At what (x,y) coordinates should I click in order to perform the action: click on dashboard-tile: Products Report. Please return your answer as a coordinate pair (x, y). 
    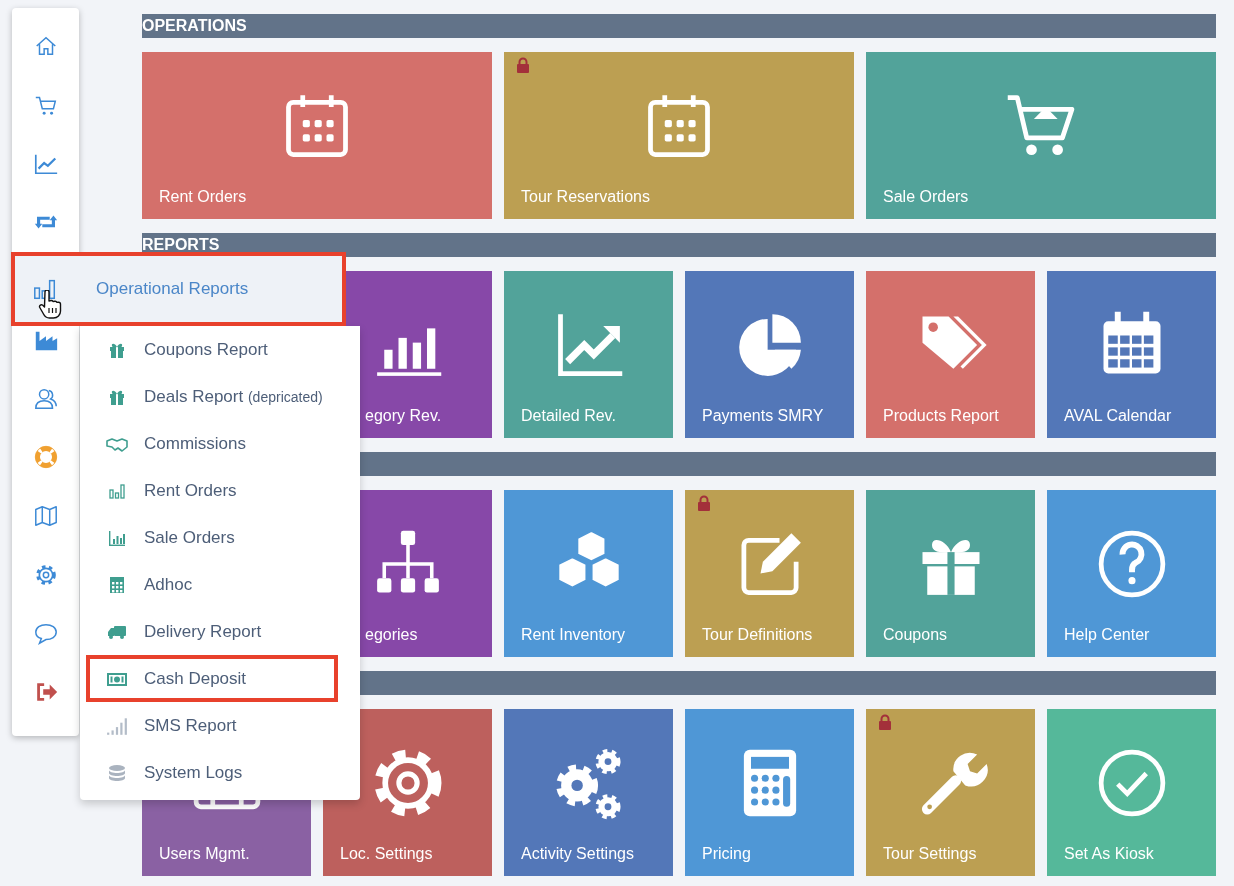
    Looking at the image, I should click on (950, 354).